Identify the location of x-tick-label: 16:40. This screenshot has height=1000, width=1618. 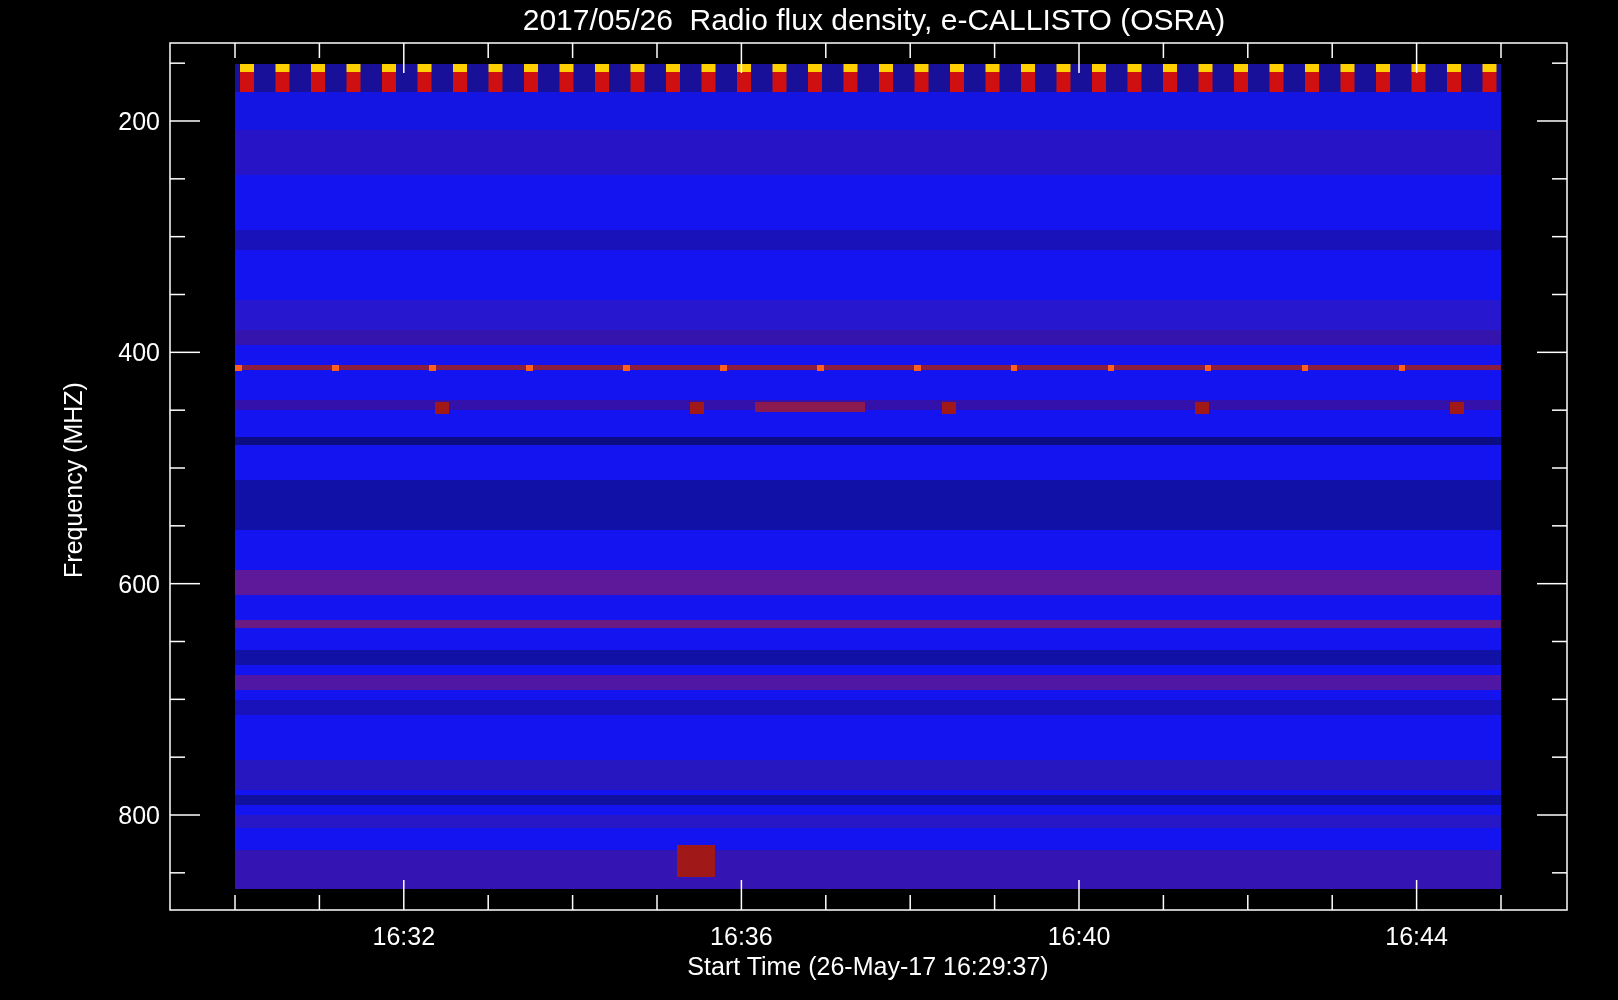
(1079, 936).